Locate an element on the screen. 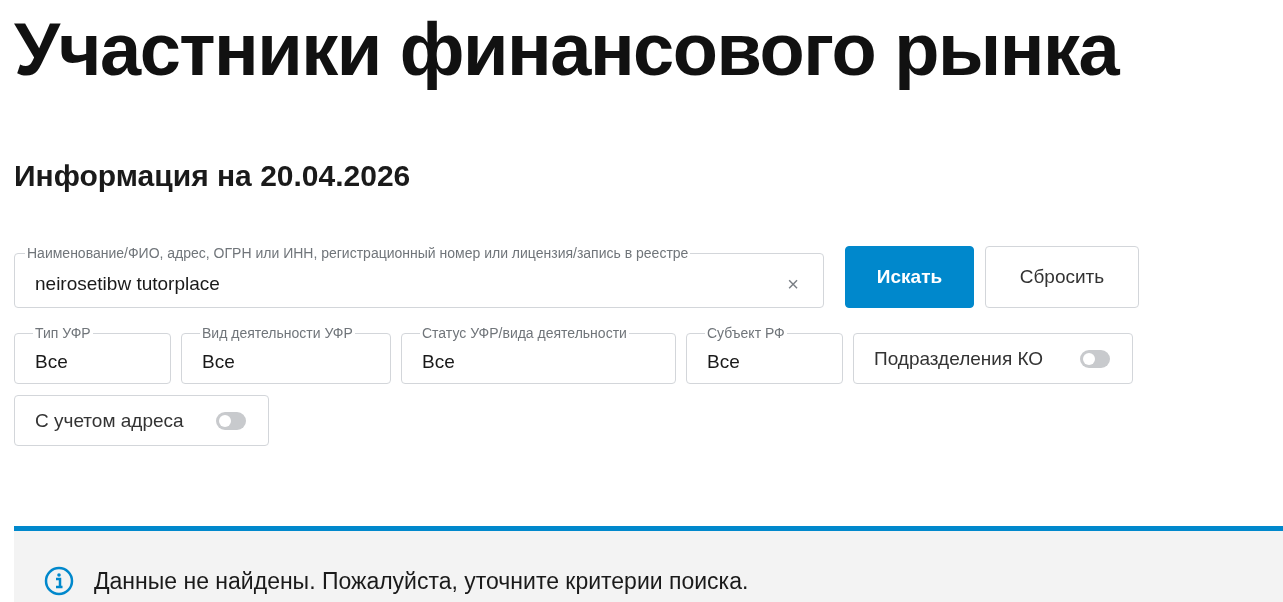  toggle-control: Подразделения КО is located at coordinates (993, 358).